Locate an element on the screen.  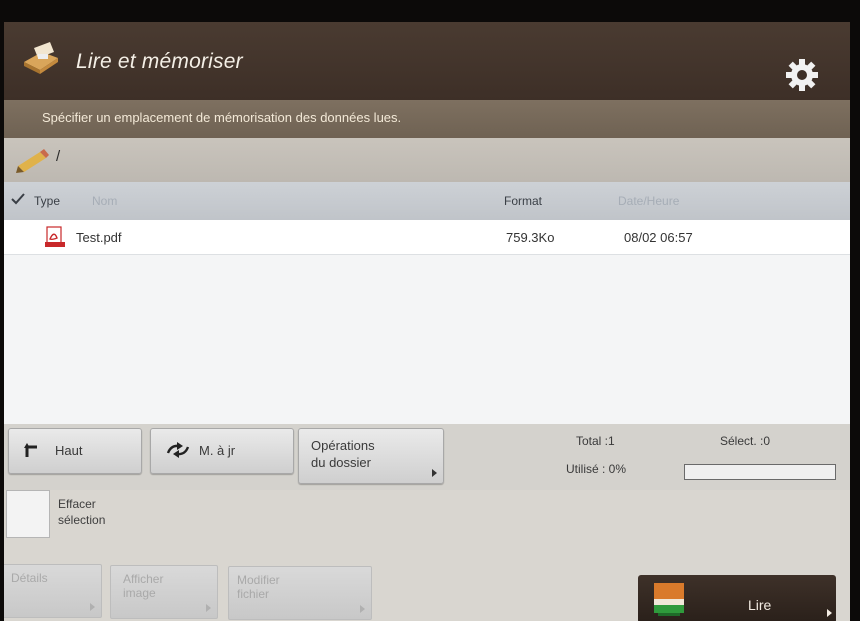
modify-file-button: Modifier fichier is located at coordinates (300, 593).